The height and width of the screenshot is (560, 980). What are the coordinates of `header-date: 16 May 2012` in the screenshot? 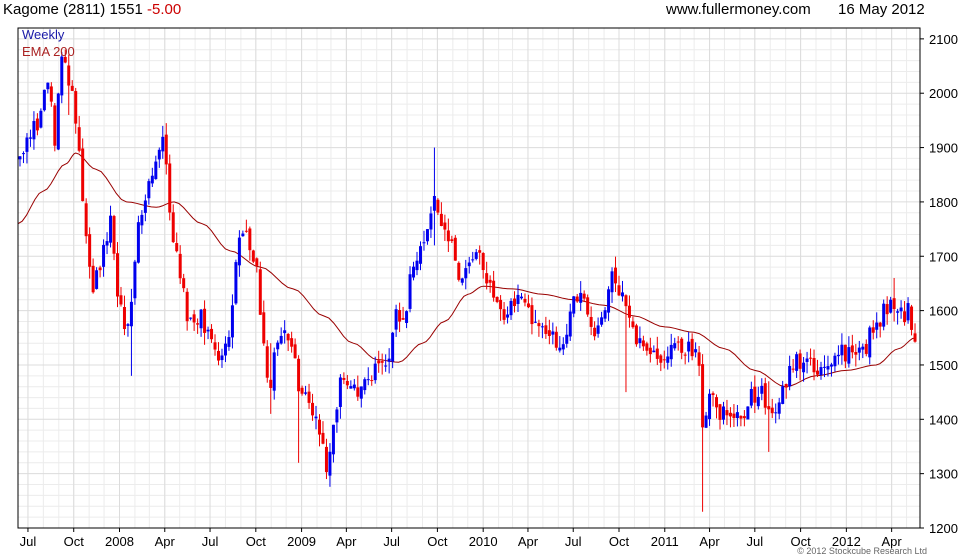 It's located at (881, 9).